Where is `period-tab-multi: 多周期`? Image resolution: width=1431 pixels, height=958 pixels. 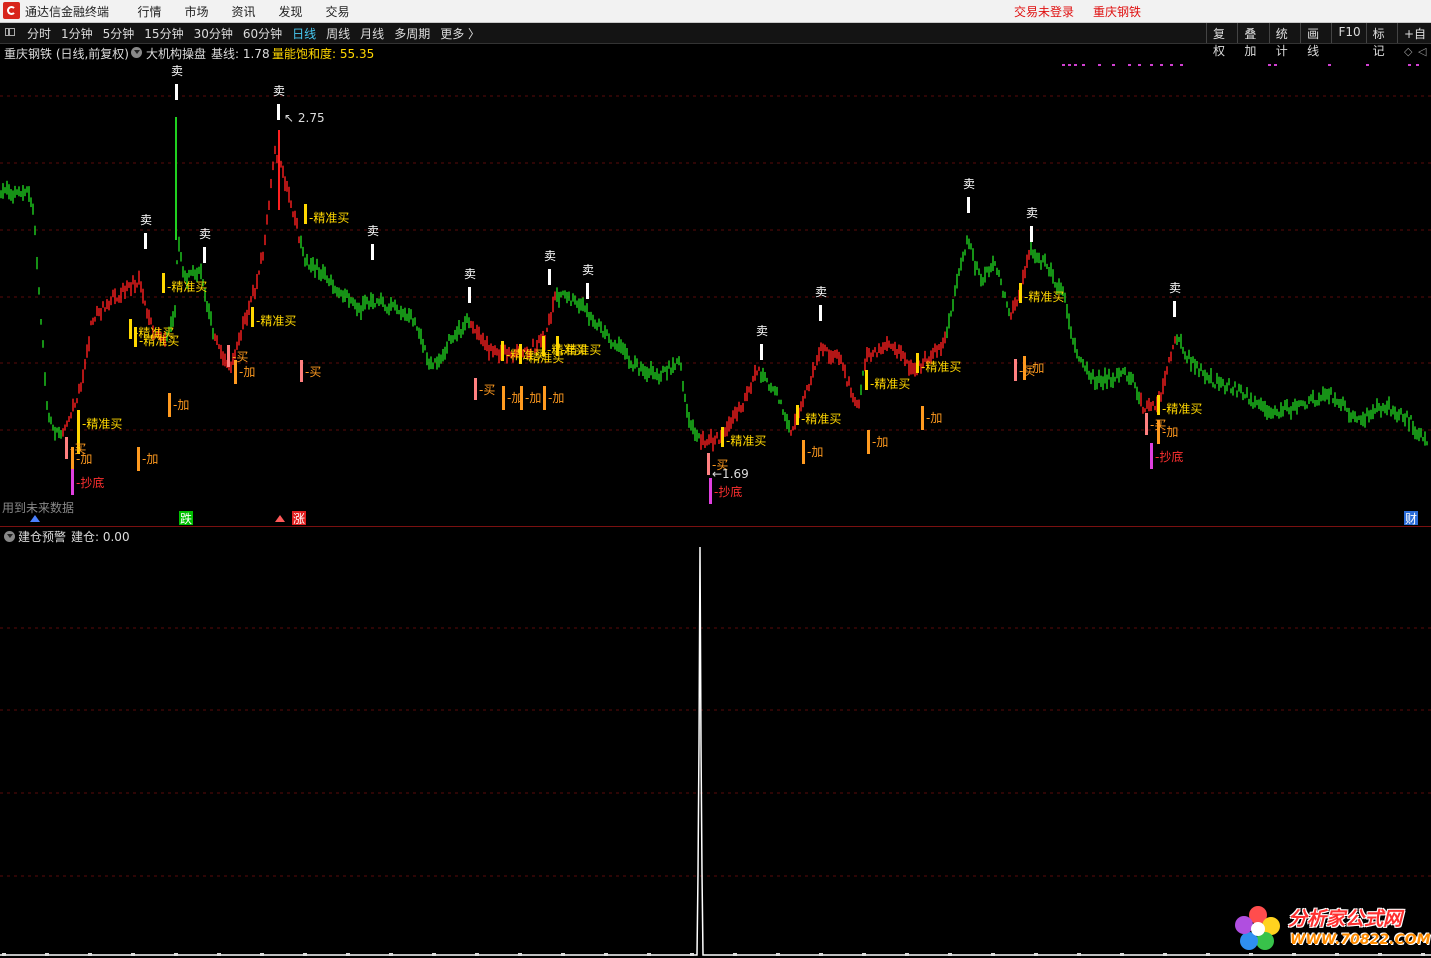 period-tab-multi: 多周期 is located at coordinates (412, 33).